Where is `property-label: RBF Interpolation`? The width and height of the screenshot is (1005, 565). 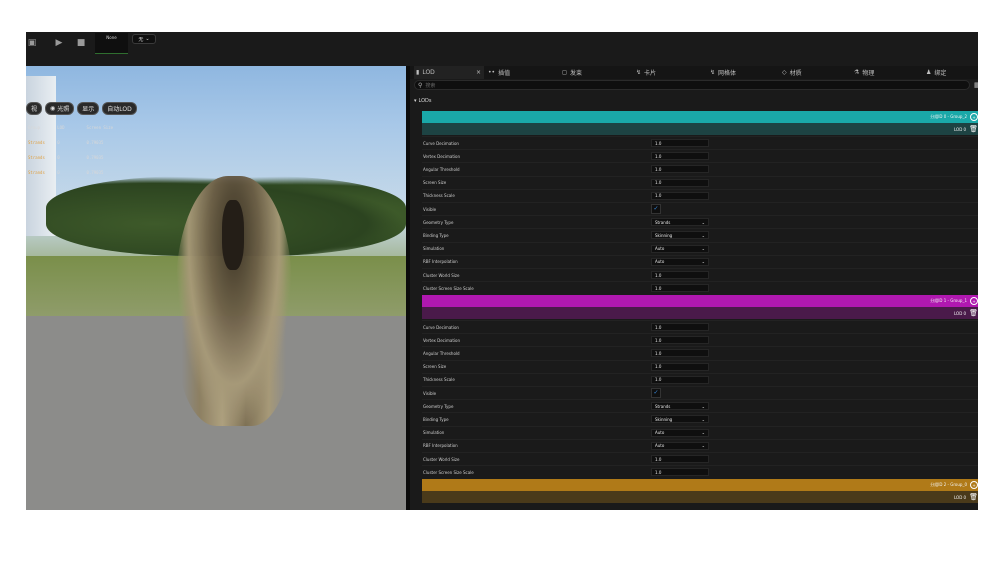 property-label: RBF Interpolation is located at coordinates (440, 446).